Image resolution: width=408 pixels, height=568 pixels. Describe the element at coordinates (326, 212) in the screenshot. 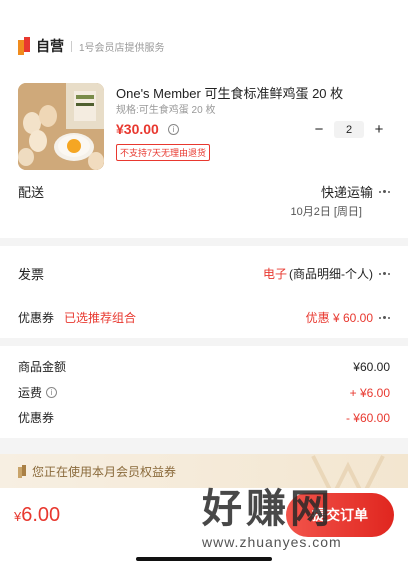

I see `delivery-date: 10月2日 [周日]` at that location.